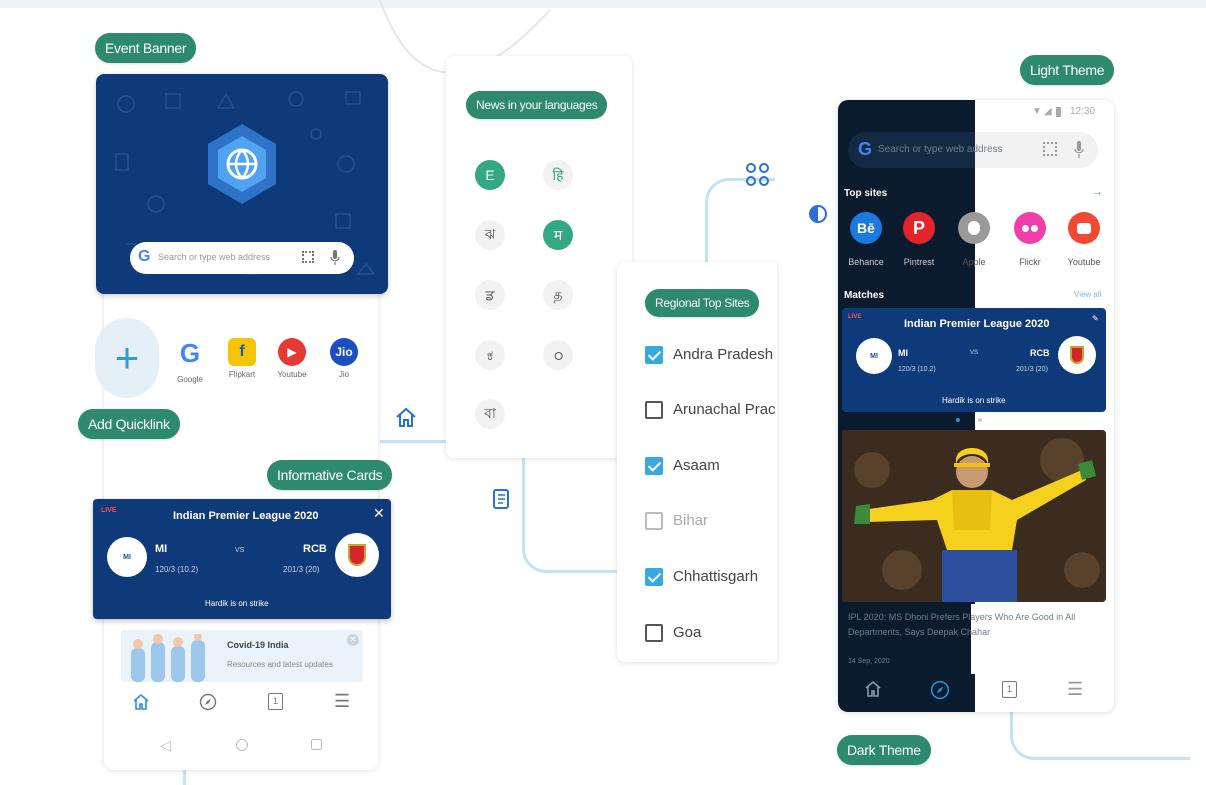  What do you see at coordinates (866, 193) in the screenshot?
I see `top-sites-label: Top sites` at bounding box center [866, 193].